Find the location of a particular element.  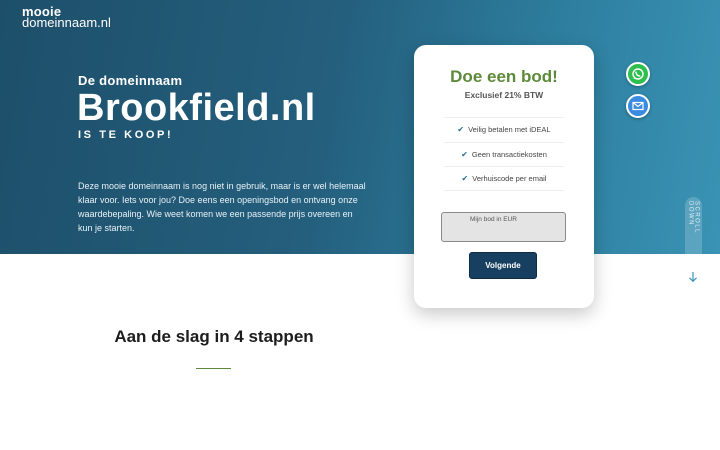

domain-title: Brookfield.nl is located at coordinates (196, 108).